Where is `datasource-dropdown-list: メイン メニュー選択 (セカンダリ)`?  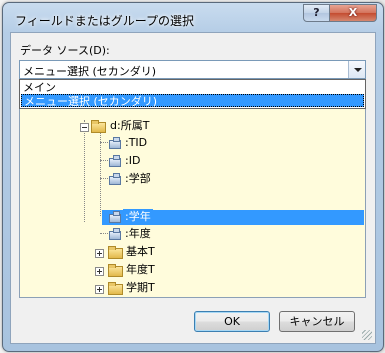
datasource-dropdown-list: メイン メニュー選択 (セカンダリ) is located at coordinates (192, 94).